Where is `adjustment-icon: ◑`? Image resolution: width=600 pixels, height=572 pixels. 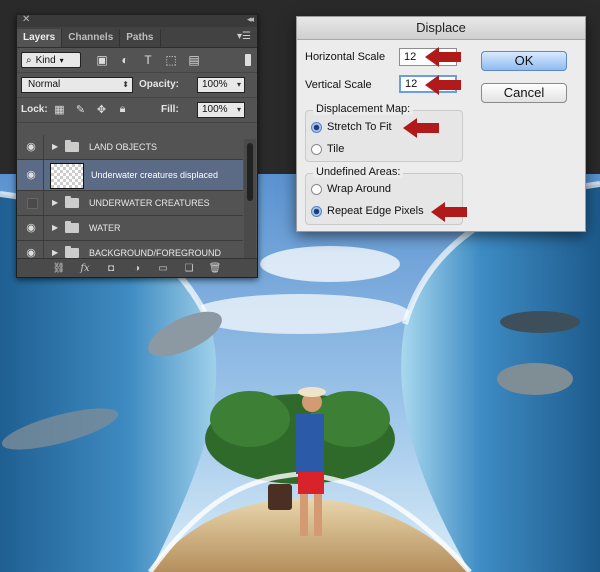
adjustment-icon: ◑ is located at coordinates (137, 268).